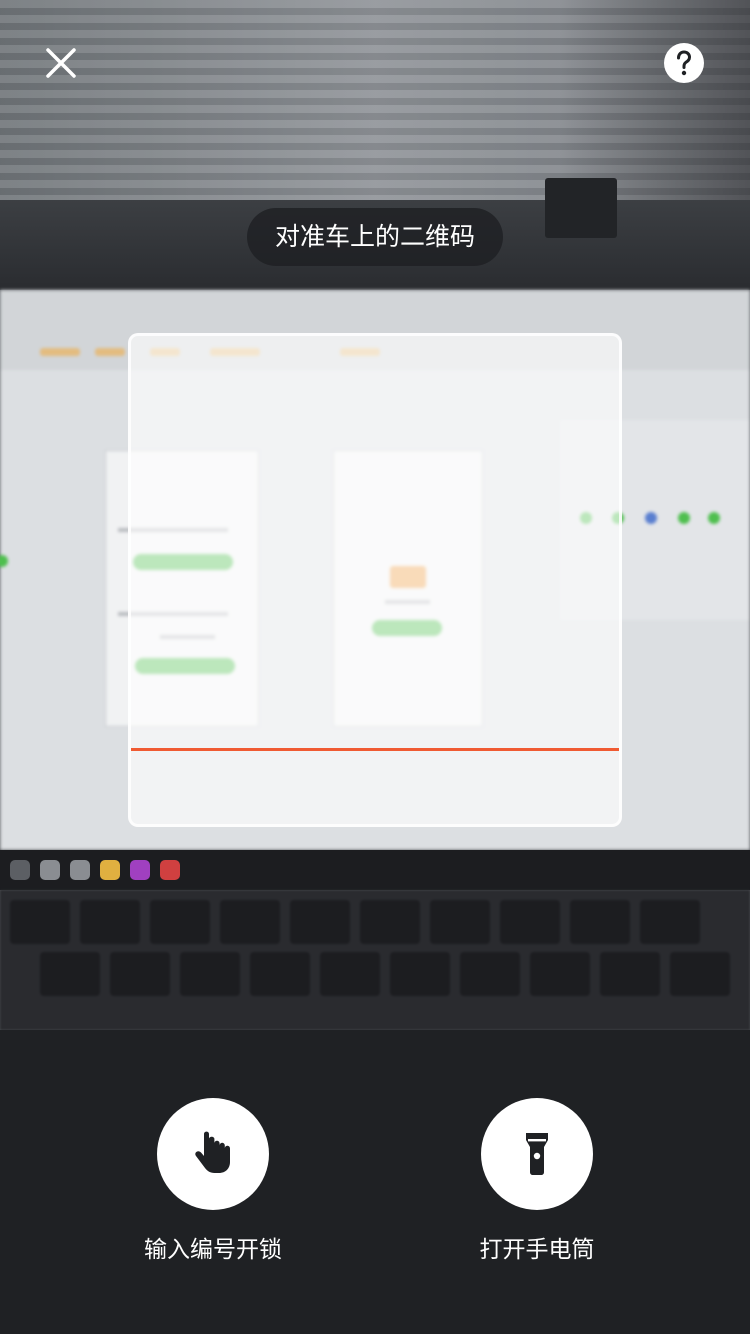 Image resolution: width=750 pixels, height=1334 pixels. I want to click on flashlight-icon, so click(537, 1154).